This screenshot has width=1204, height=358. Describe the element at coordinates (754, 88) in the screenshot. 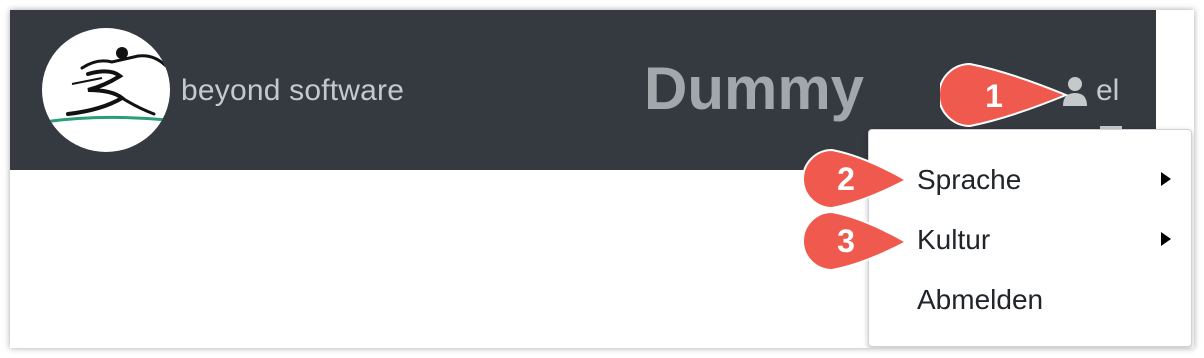

I see `page-title: Dummy` at that location.